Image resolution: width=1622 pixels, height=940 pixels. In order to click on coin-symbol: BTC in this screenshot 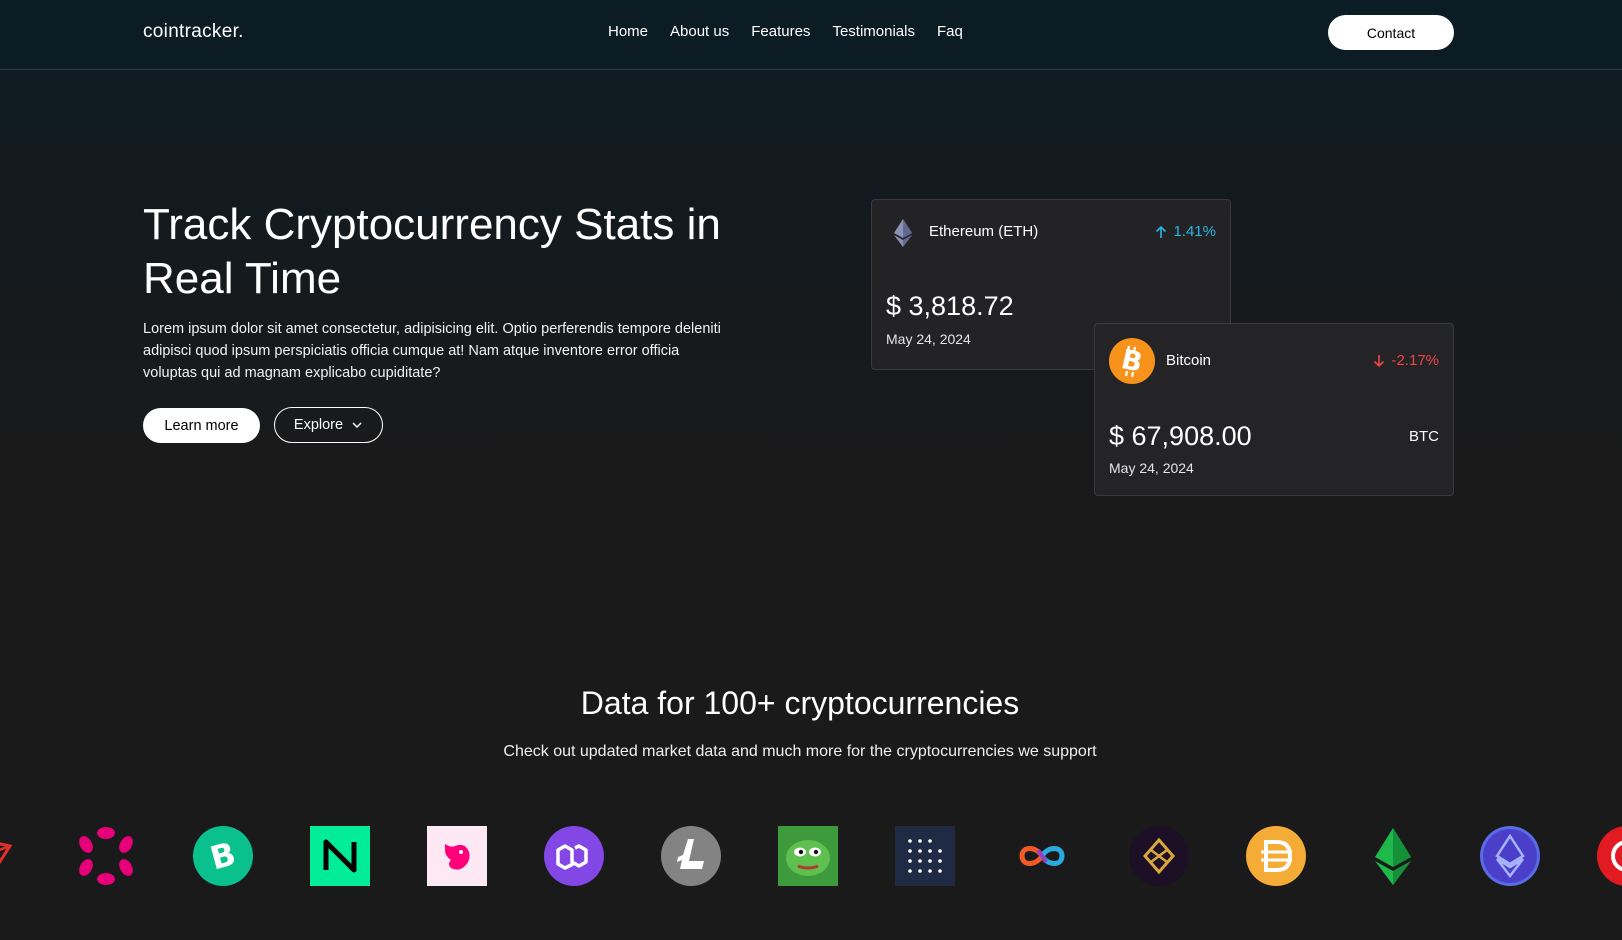, I will do `click(1424, 436)`.